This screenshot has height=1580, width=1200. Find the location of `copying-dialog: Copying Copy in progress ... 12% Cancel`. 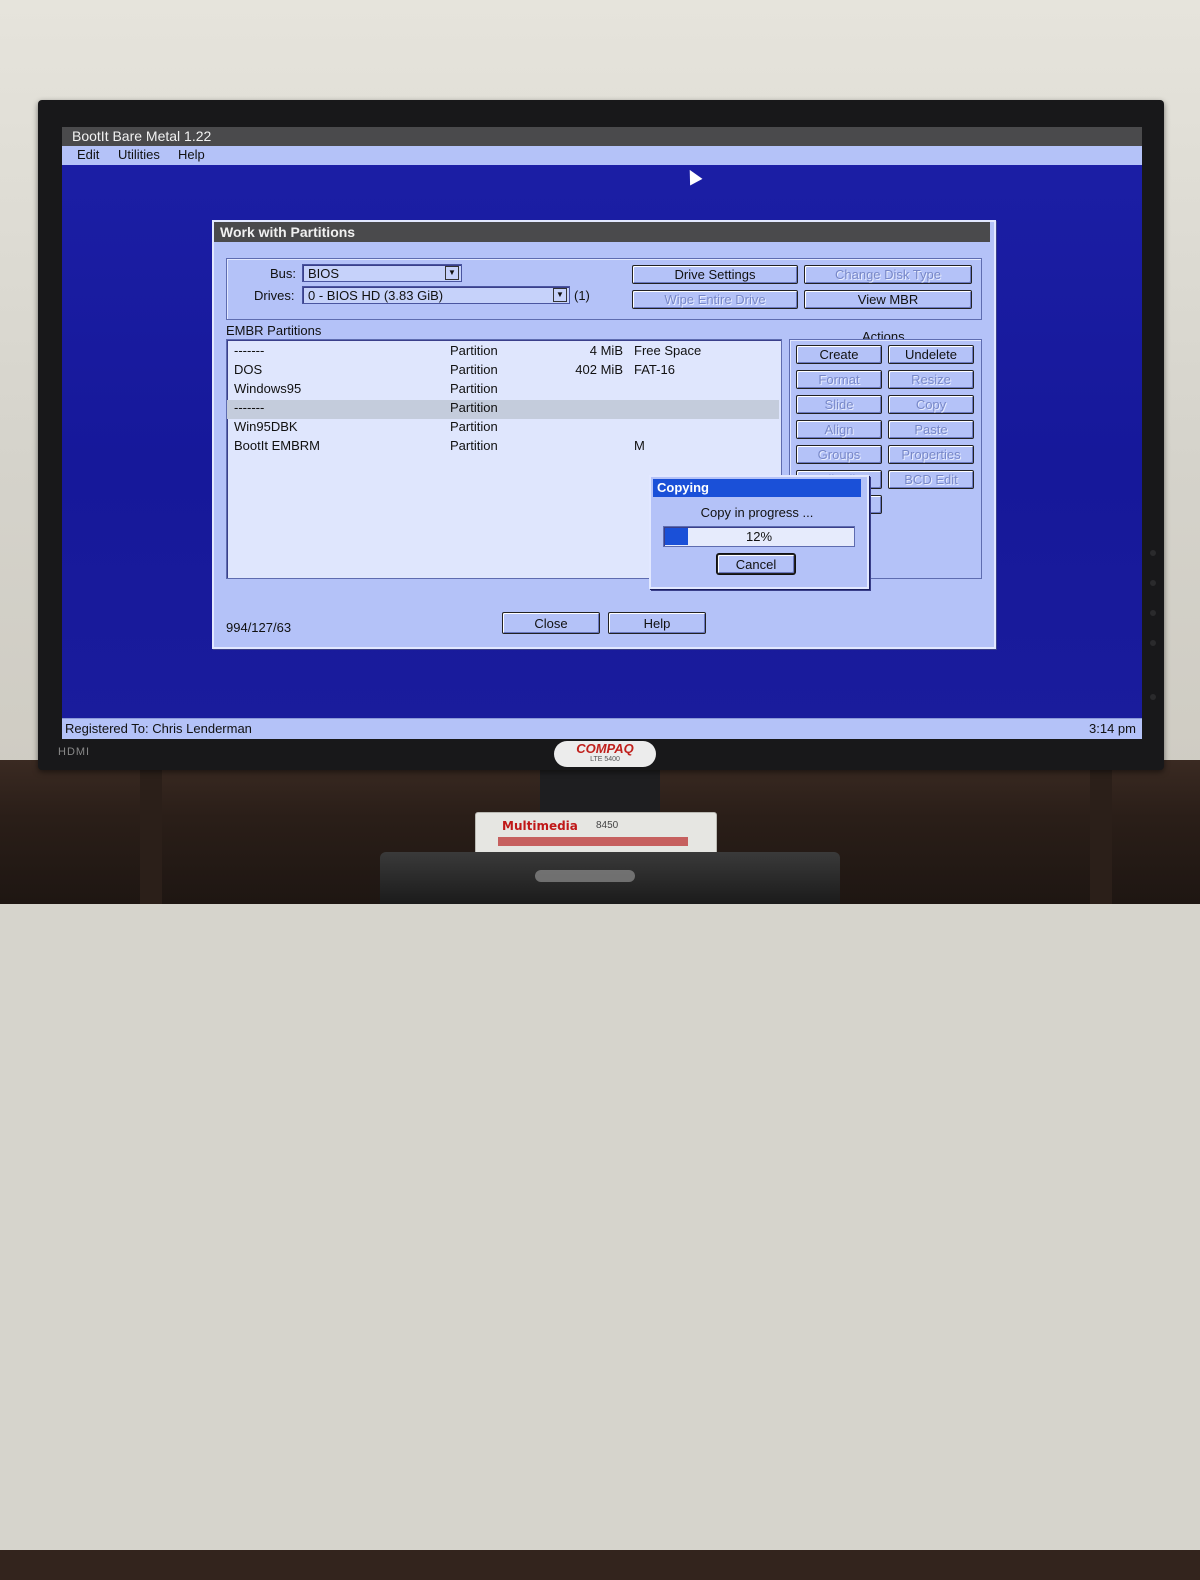

copying-dialog: Copying Copy in progress ... 12% Cancel is located at coordinates (759, 532).